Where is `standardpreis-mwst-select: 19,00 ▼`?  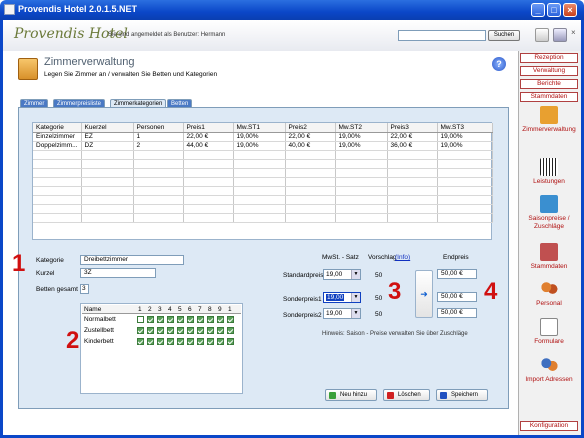 standardpreis-mwst-select: 19,00 ▼ is located at coordinates (342, 274).